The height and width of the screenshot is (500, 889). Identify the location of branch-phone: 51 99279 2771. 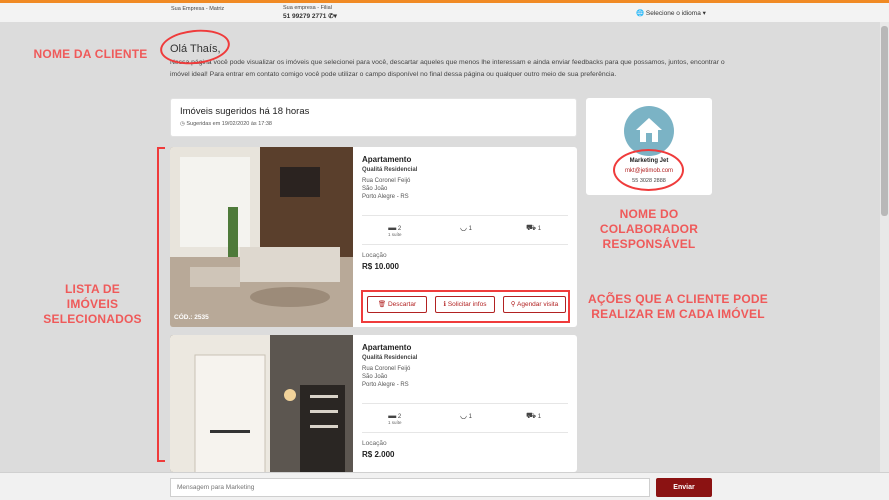
(305, 16).